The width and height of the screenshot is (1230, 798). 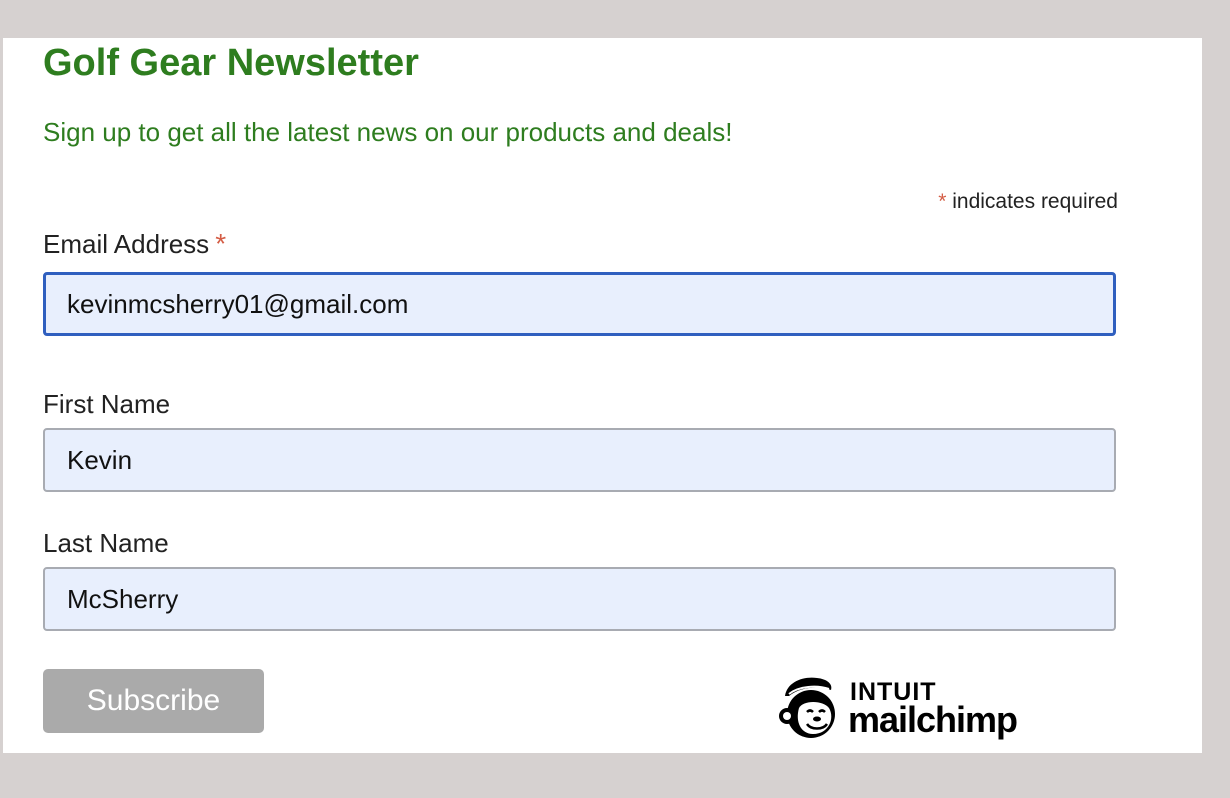 I want to click on first-name-label: First Name, so click(x=107, y=404).